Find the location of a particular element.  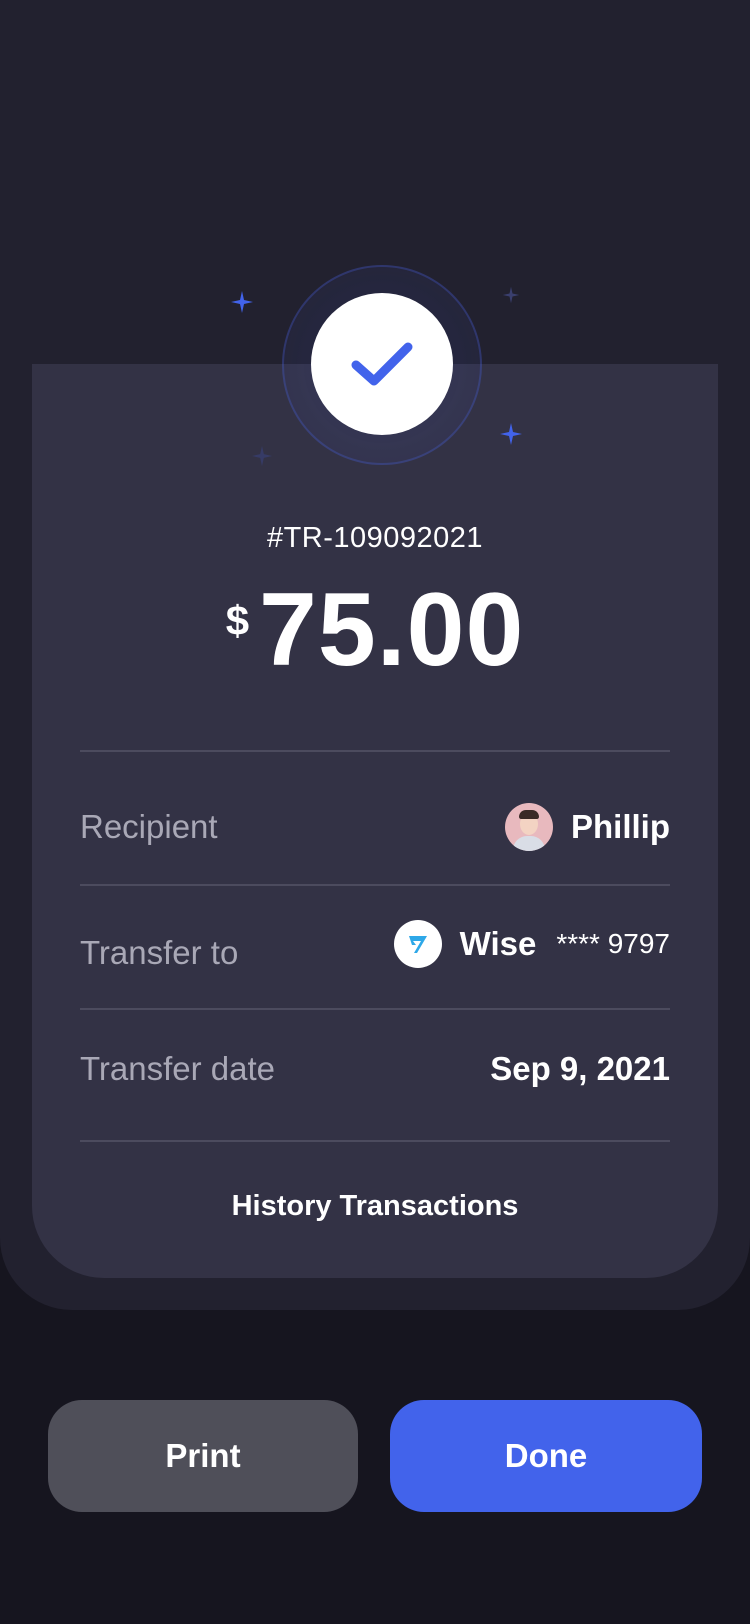

print-button: Print is located at coordinates (203, 1456).